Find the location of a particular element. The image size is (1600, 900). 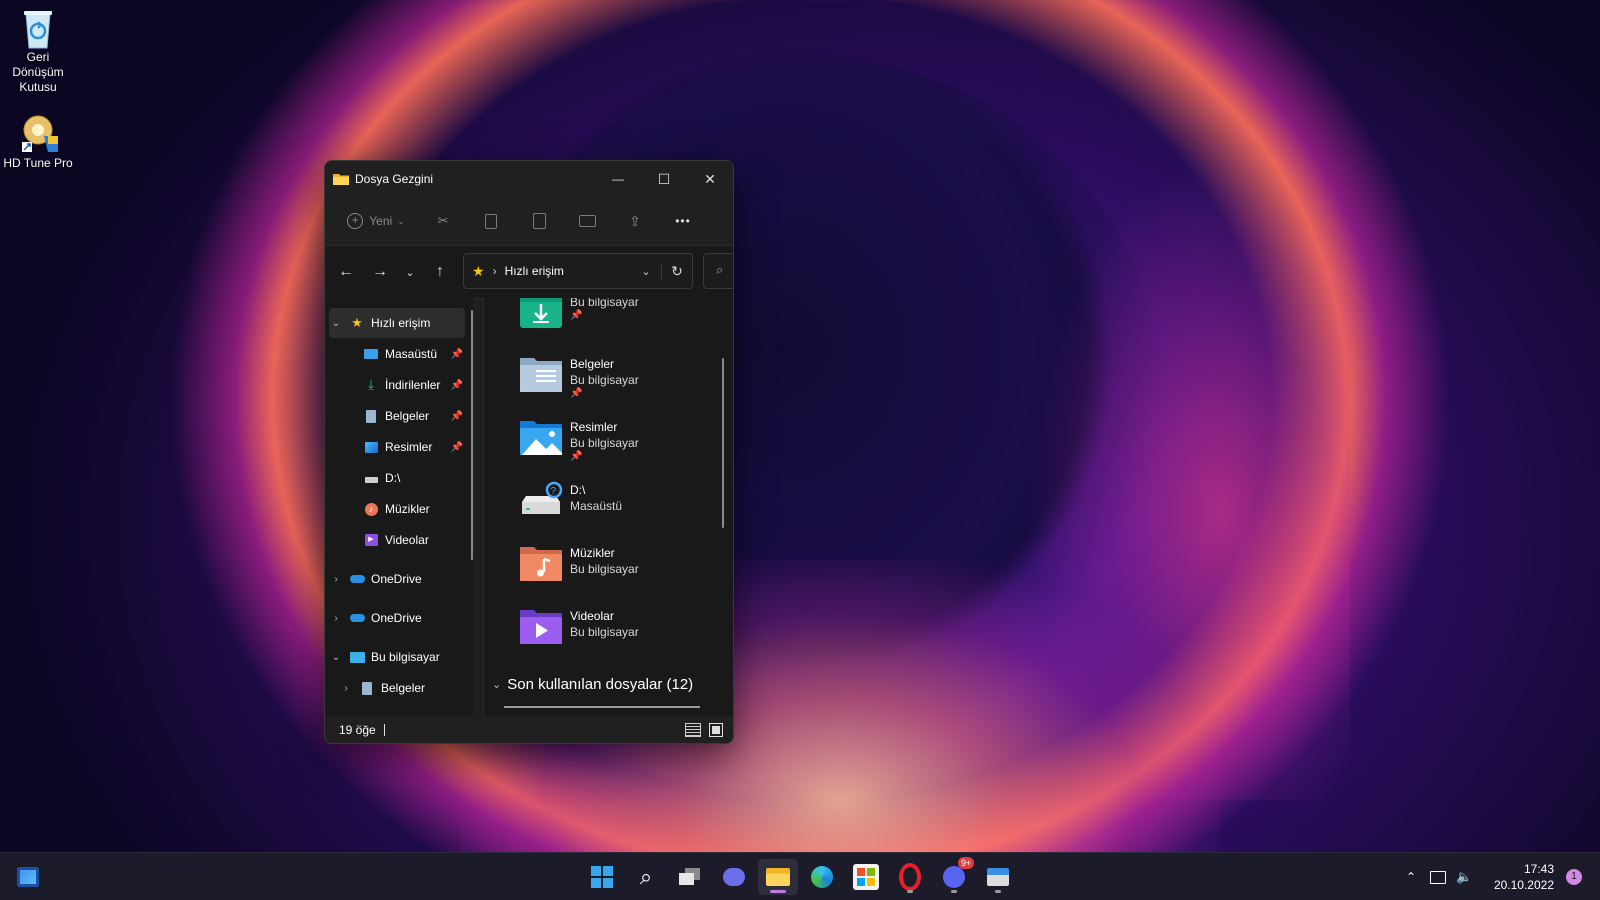

address-bar: ★ › Hızlı erişim ⌄ ↻ is located at coordinates (578, 271).